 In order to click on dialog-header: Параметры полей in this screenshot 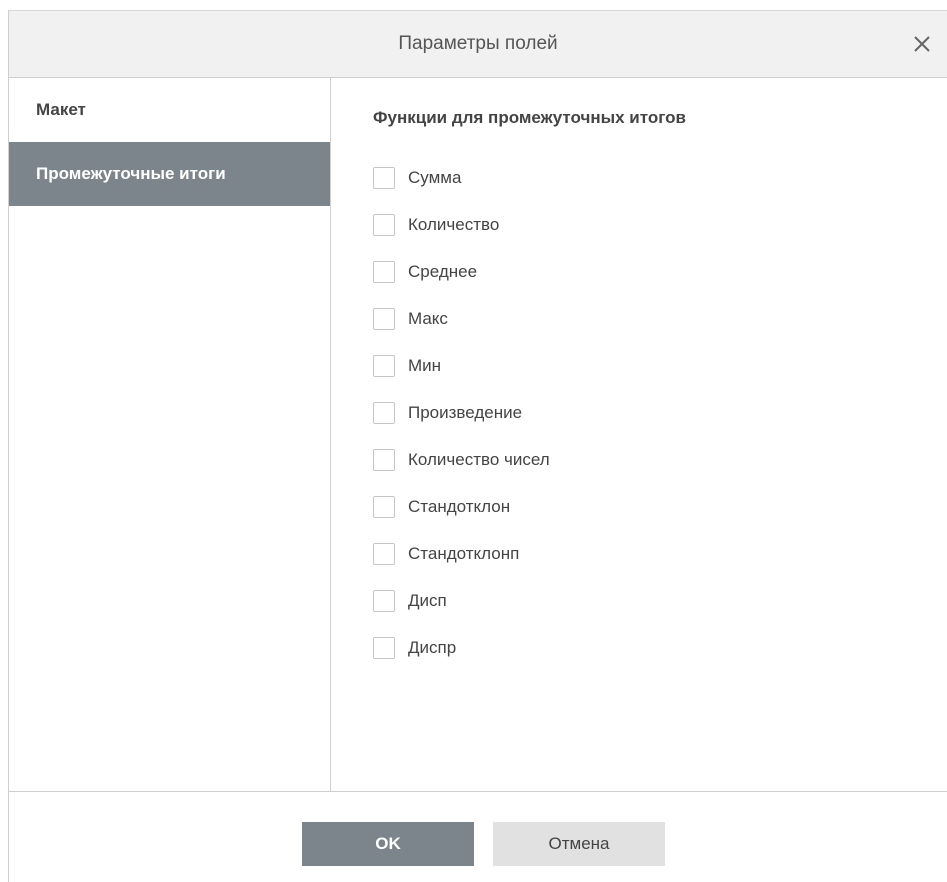, I will do `click(478, 44)`.